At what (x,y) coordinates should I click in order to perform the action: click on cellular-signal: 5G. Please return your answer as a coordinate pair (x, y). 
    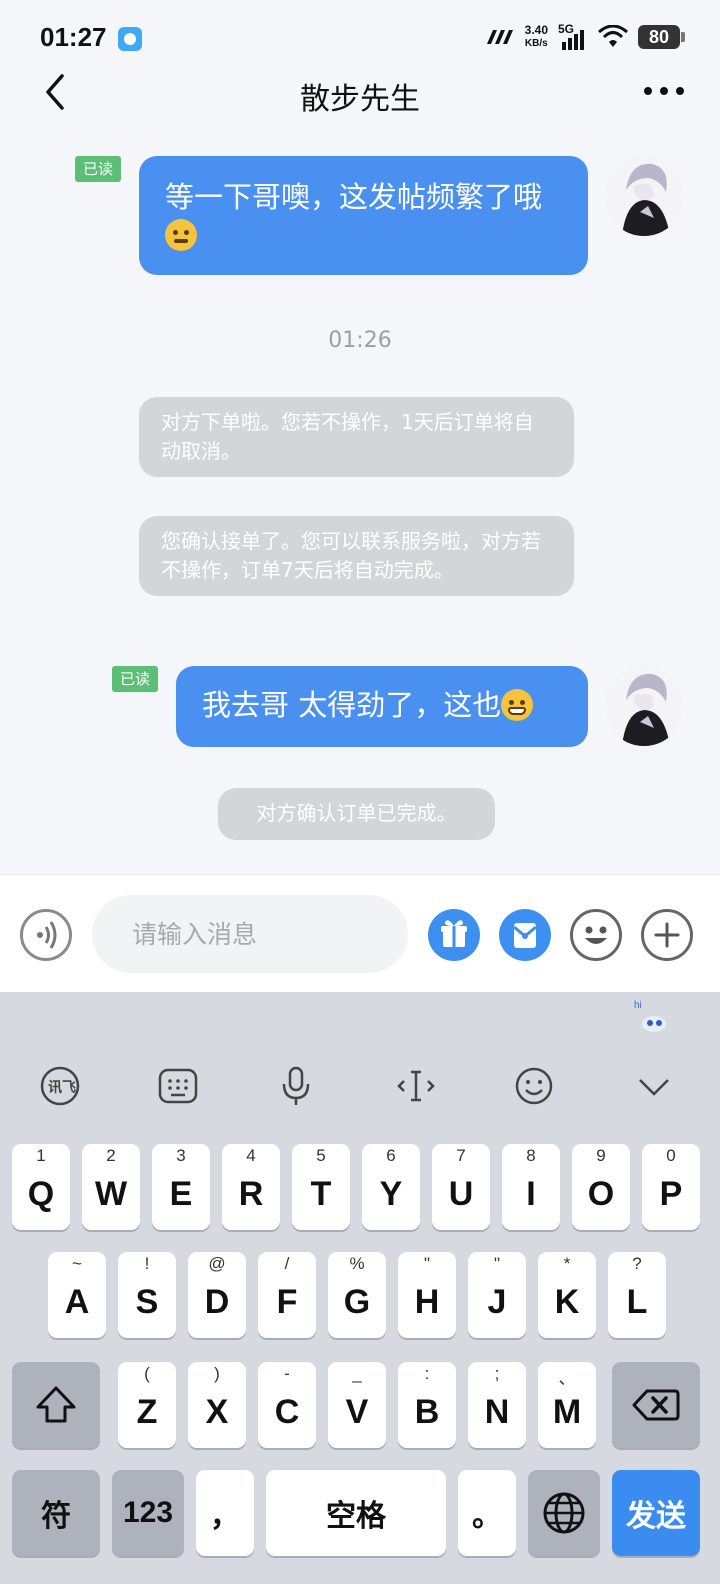
    Looking at the image, I should click on (573, 36).